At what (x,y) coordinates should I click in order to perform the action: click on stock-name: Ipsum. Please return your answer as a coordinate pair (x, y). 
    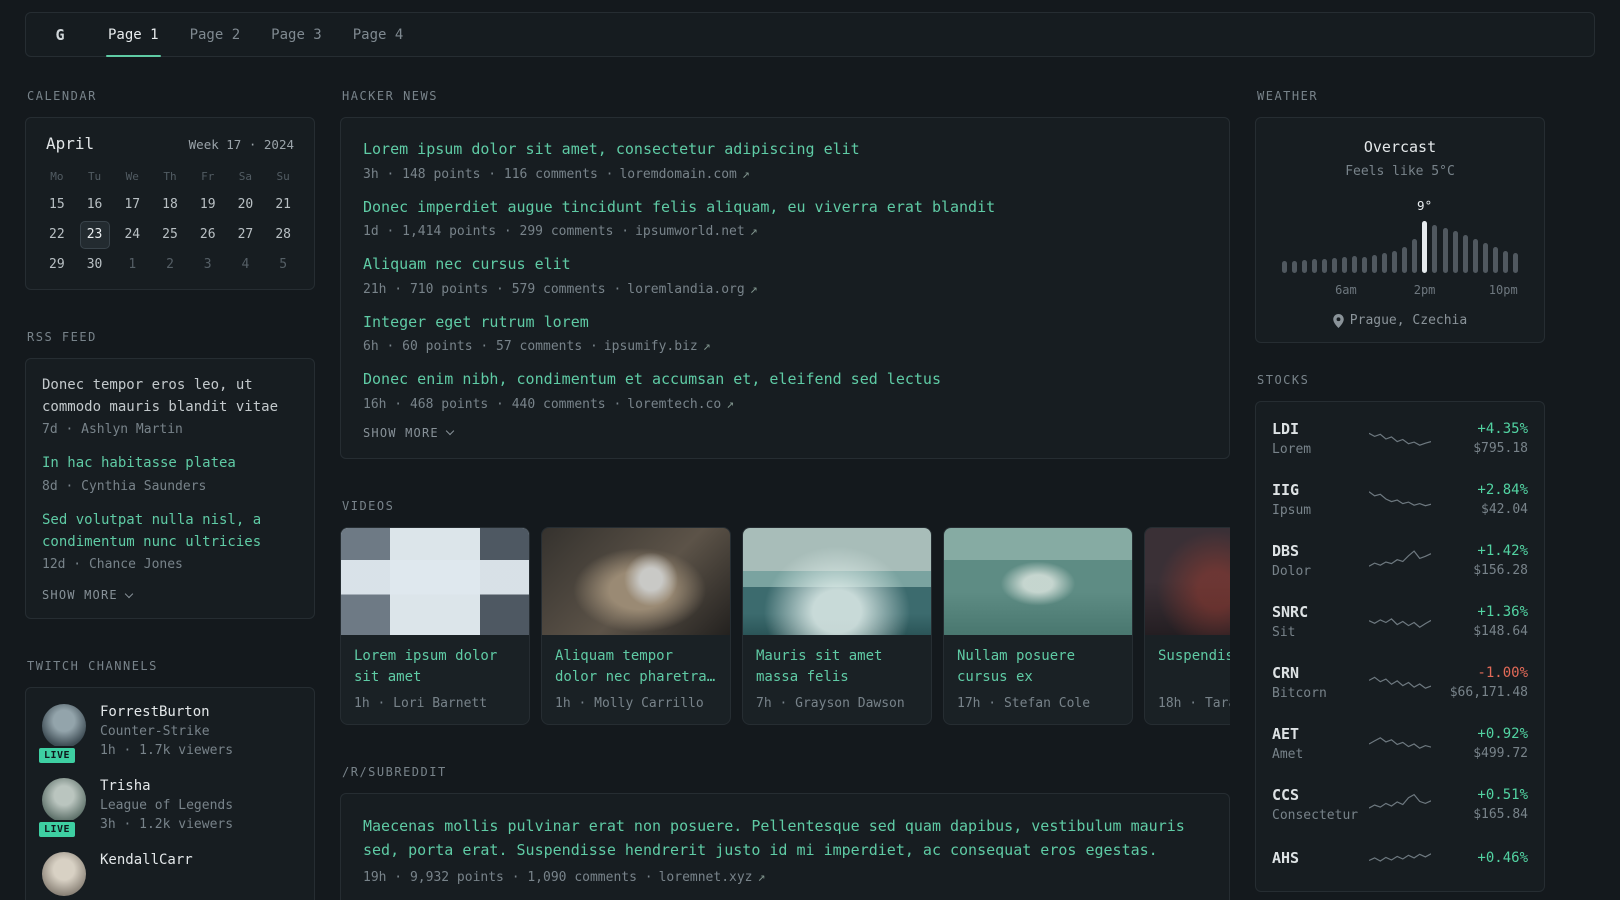
    Looking at the image, I should click on (1292, 510).